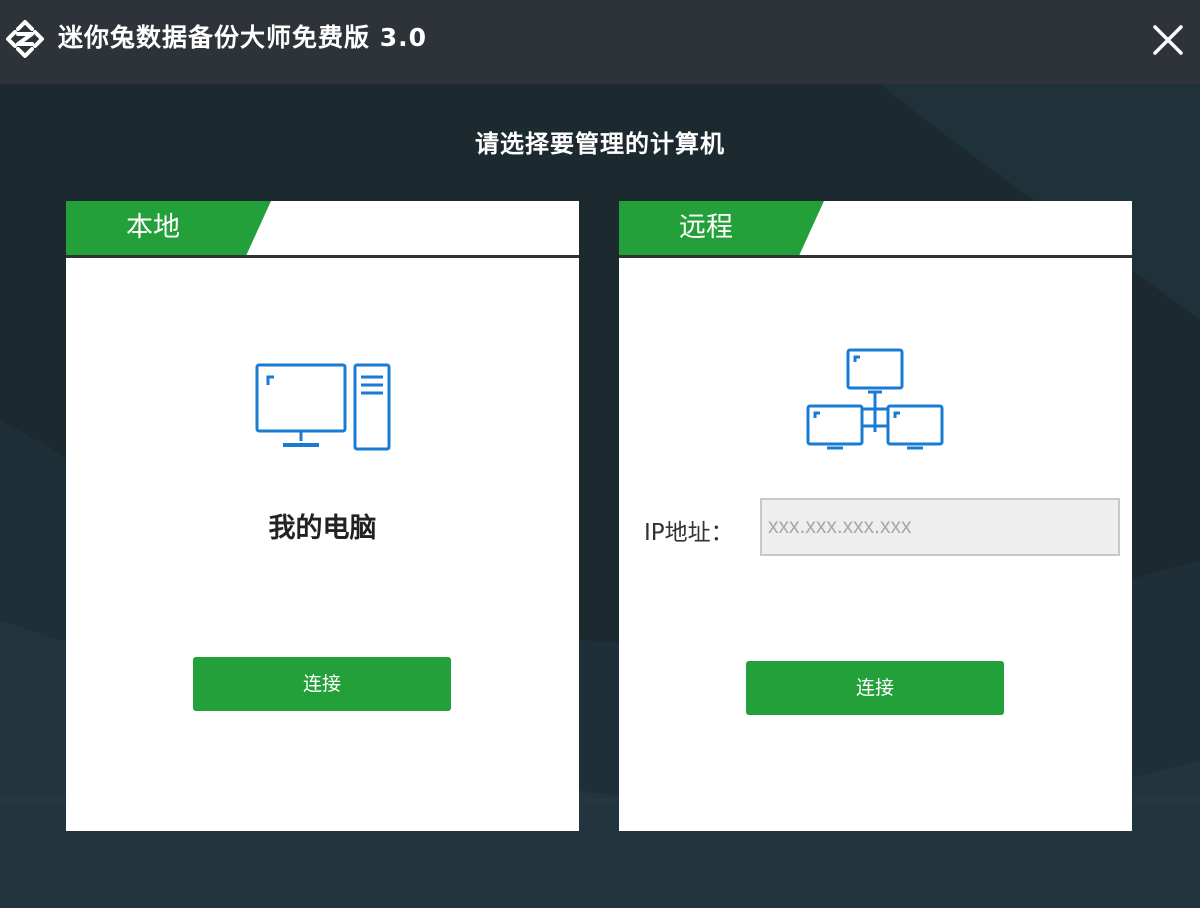  What do you see at coordinates (875, 688) in the screenshot?
I see `remote-connect-button: 连接` at bounding box center [875, 688].